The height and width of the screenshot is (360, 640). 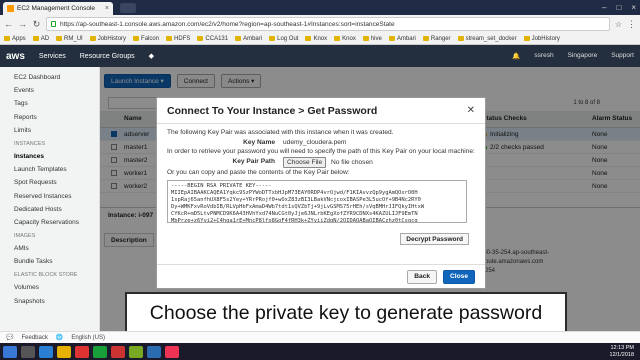 What do you see at coordinates (604, 7) in the screenshot?
I see `minimize-icon: –` at bounding box center [604, 7].